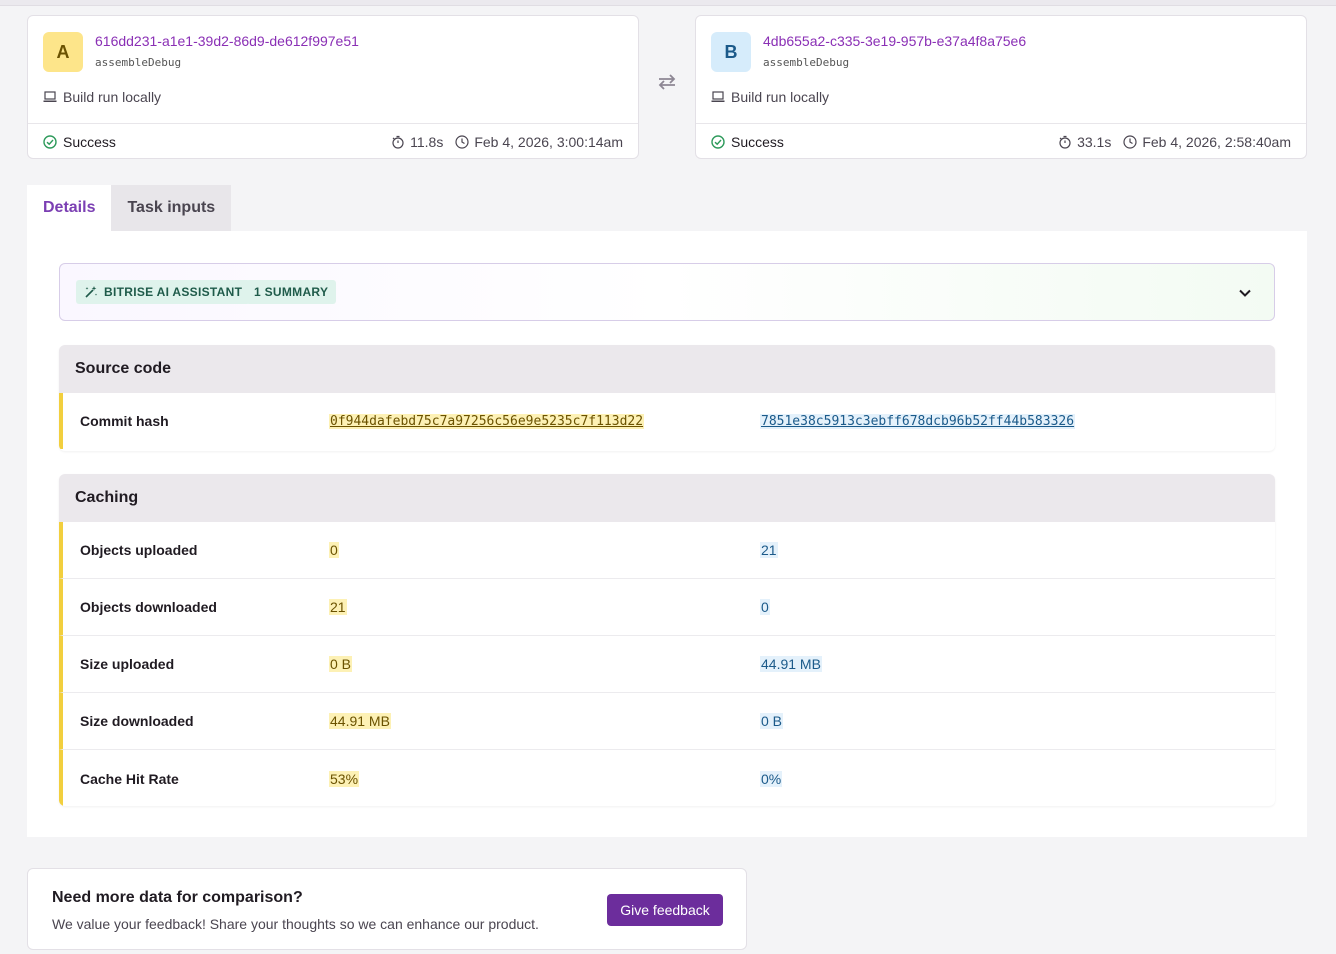  I want to click on build-a-duration-value: 11.8s, so click(427, 141).